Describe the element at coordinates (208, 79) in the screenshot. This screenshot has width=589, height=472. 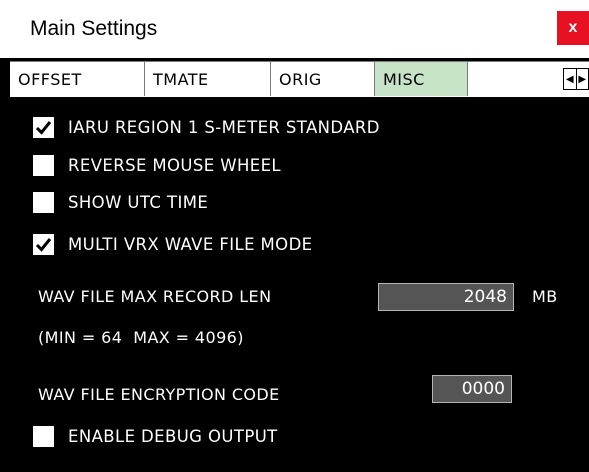
I see `tab-tmate: TMATE` at that location.